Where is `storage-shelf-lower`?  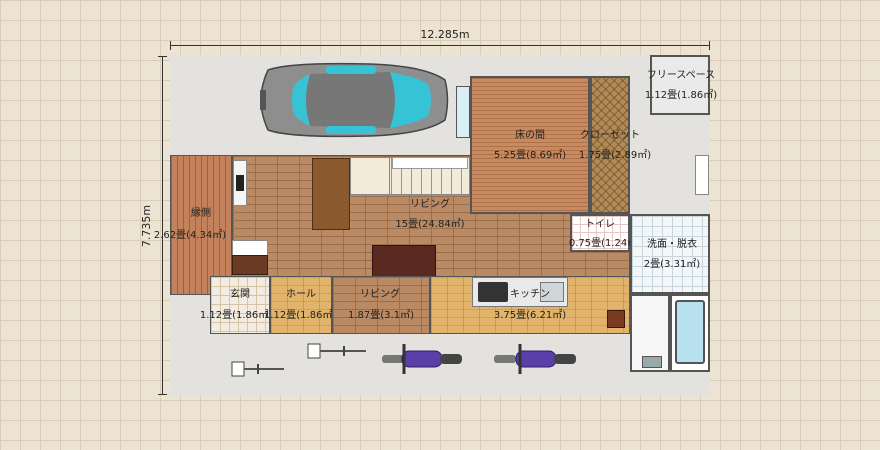 storage-shelf-lower is located at coordinates (250, 265).